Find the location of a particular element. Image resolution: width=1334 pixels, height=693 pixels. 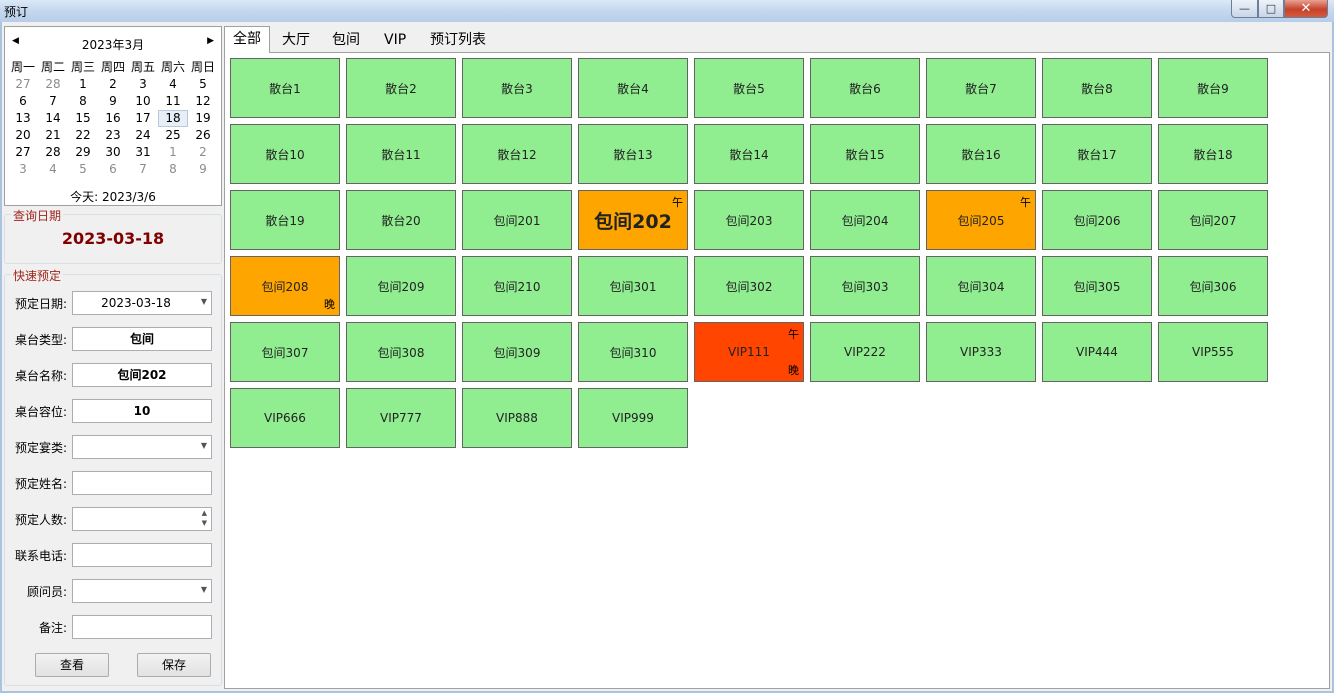

calendar-day-other-month: 7 is located at coordinates (143, 169).